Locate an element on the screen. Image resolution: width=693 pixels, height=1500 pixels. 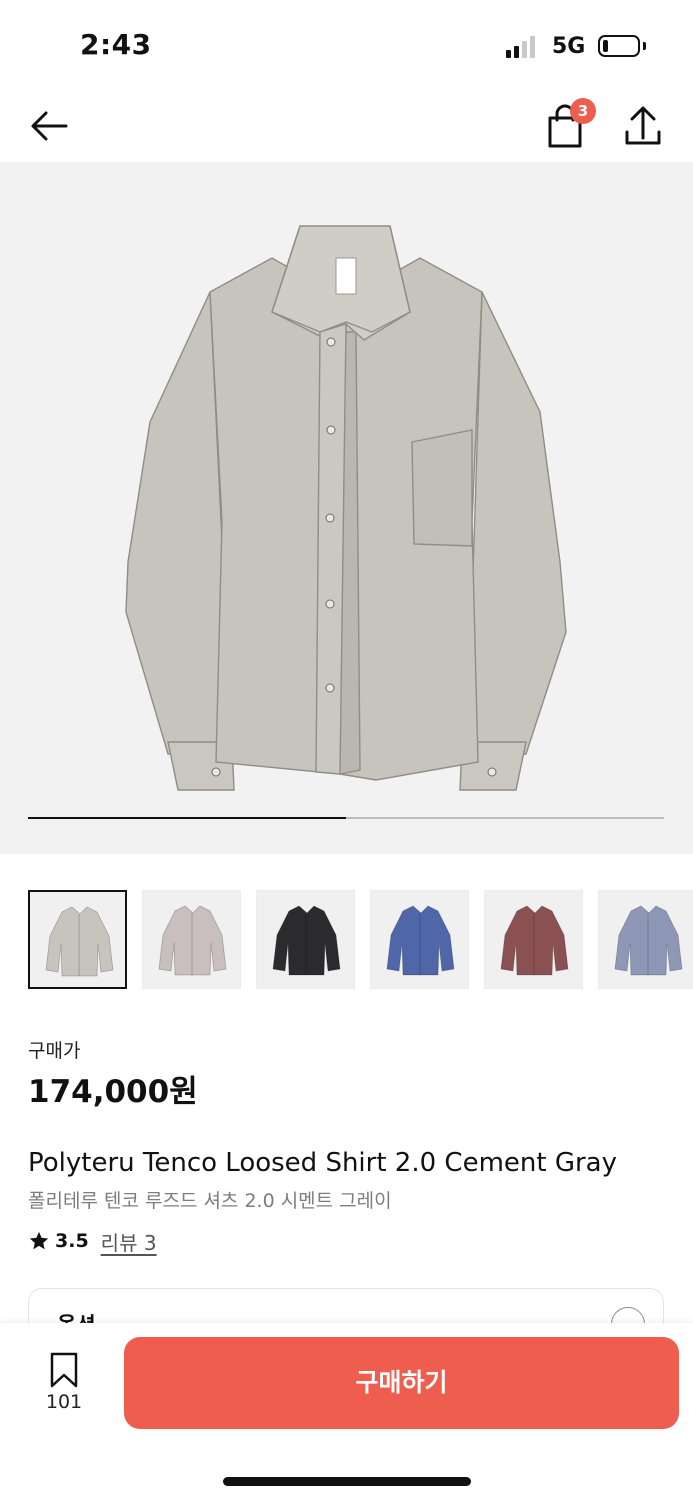
back-button is located at coordinates (50, 126).